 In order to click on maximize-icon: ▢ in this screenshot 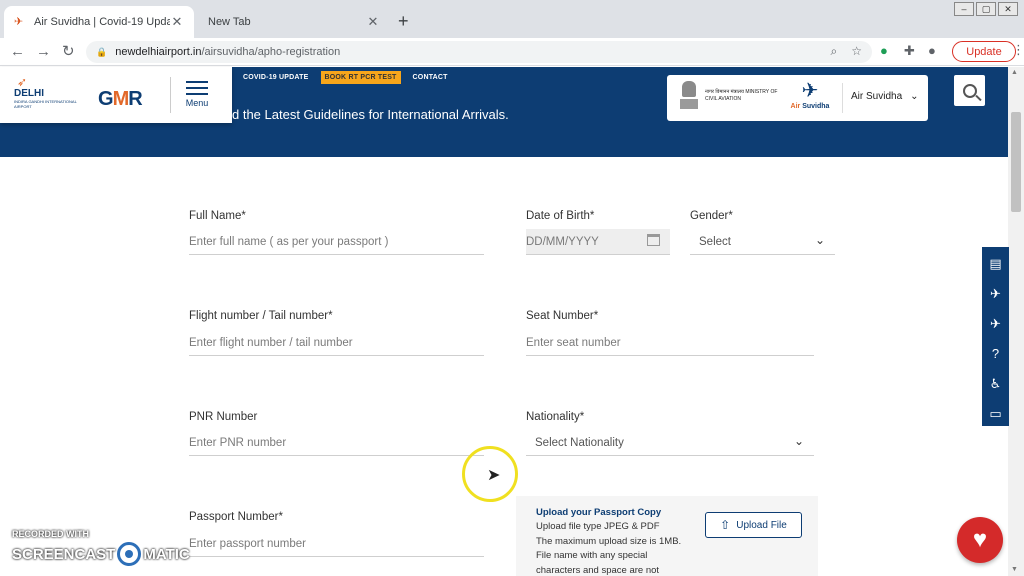, I will do `click(986, 9)`.